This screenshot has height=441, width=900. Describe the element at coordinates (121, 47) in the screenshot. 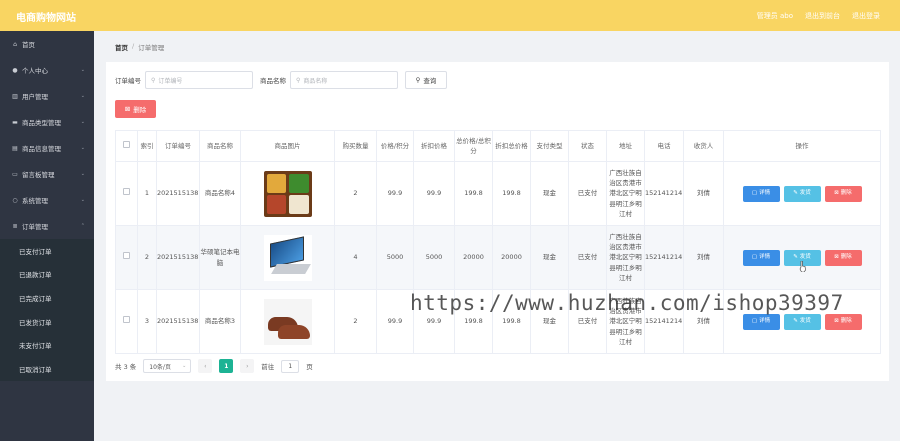

I see `breadcrumb-home: 首页` at that location.